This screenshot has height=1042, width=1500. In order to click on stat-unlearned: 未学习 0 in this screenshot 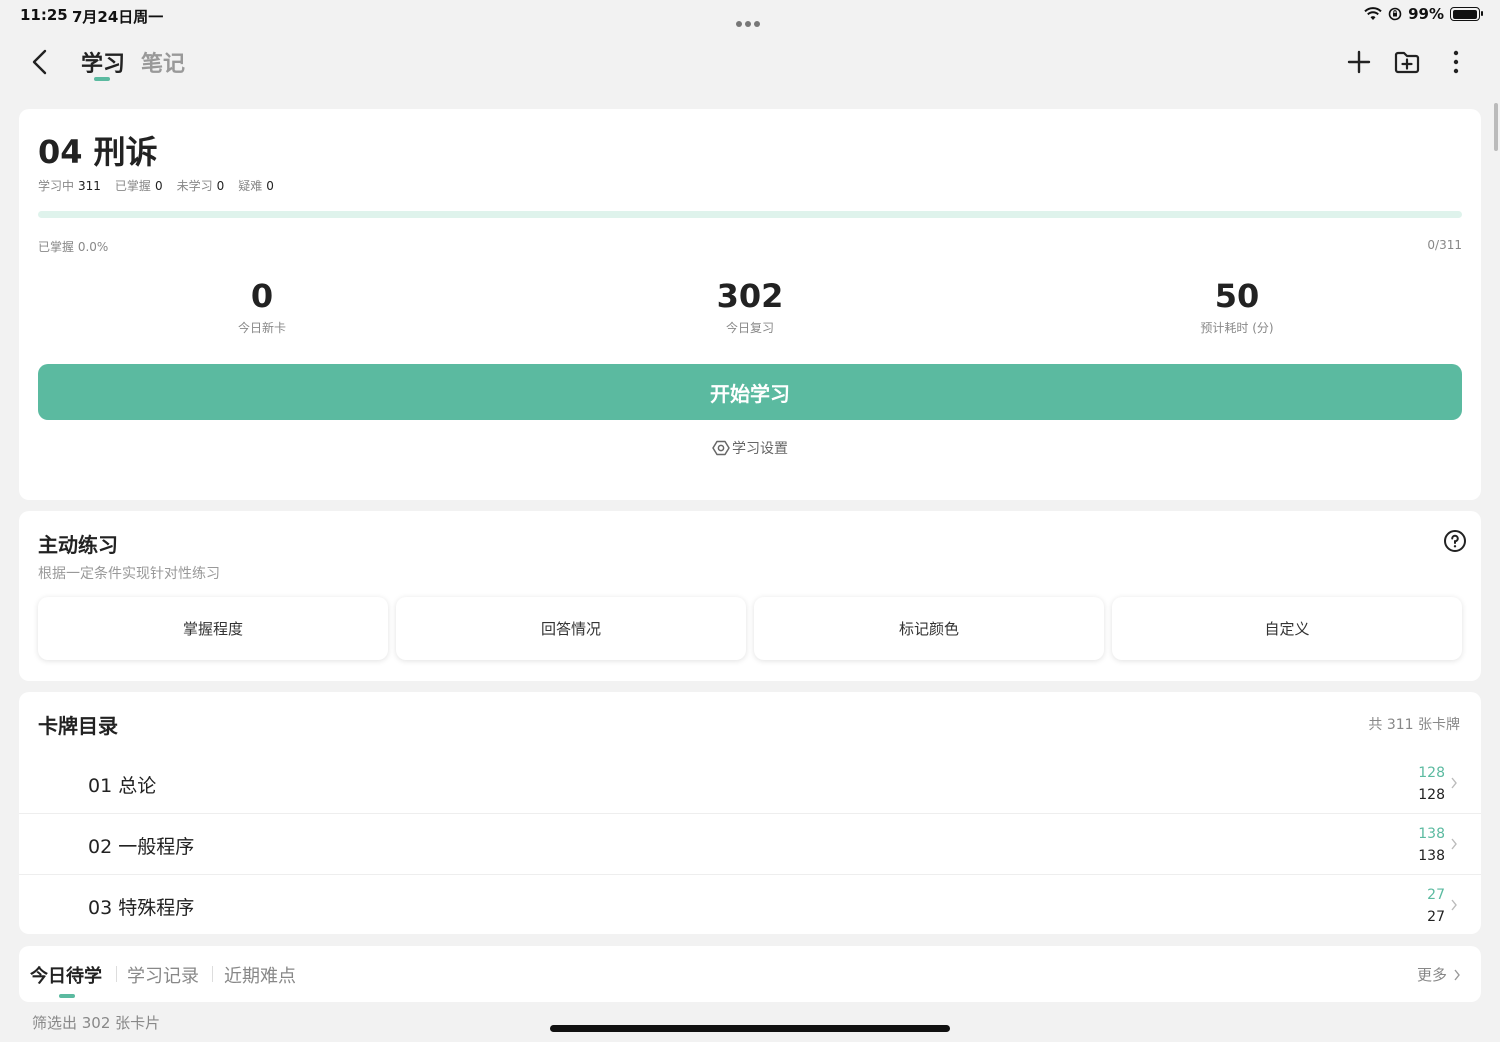, I will do `click(200, 186)`.